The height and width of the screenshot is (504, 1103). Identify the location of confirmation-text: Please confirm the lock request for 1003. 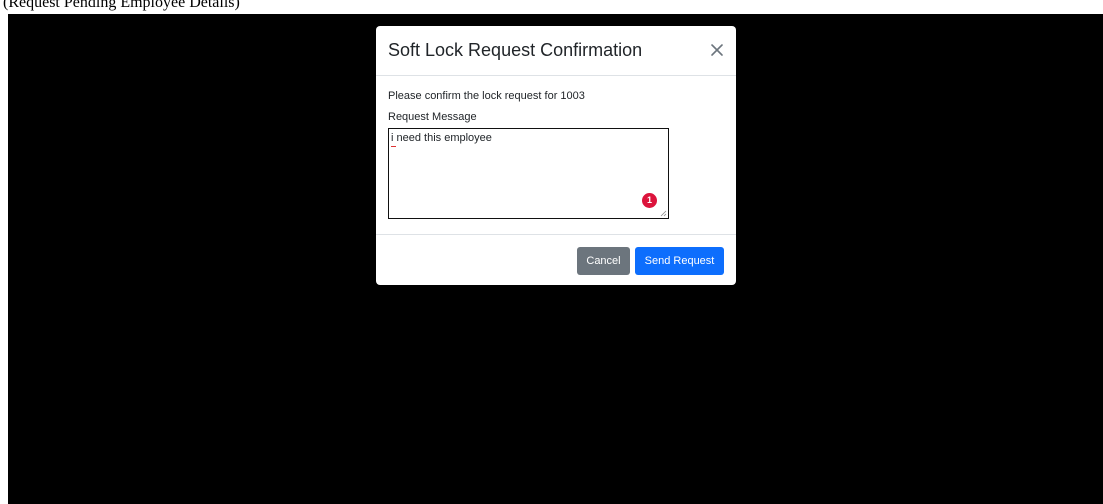
(486, 96).